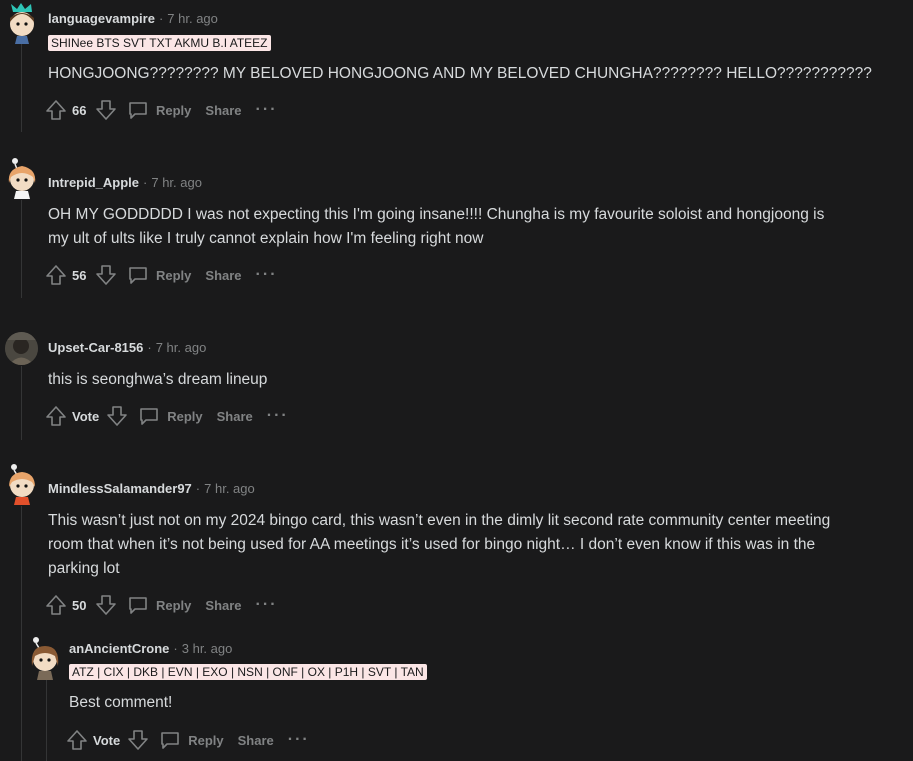 This screenshot has width=913, height=761. I want to click on comment-meta: MindlessSalamander97 · 7 hr. ago, so click(151, 489).